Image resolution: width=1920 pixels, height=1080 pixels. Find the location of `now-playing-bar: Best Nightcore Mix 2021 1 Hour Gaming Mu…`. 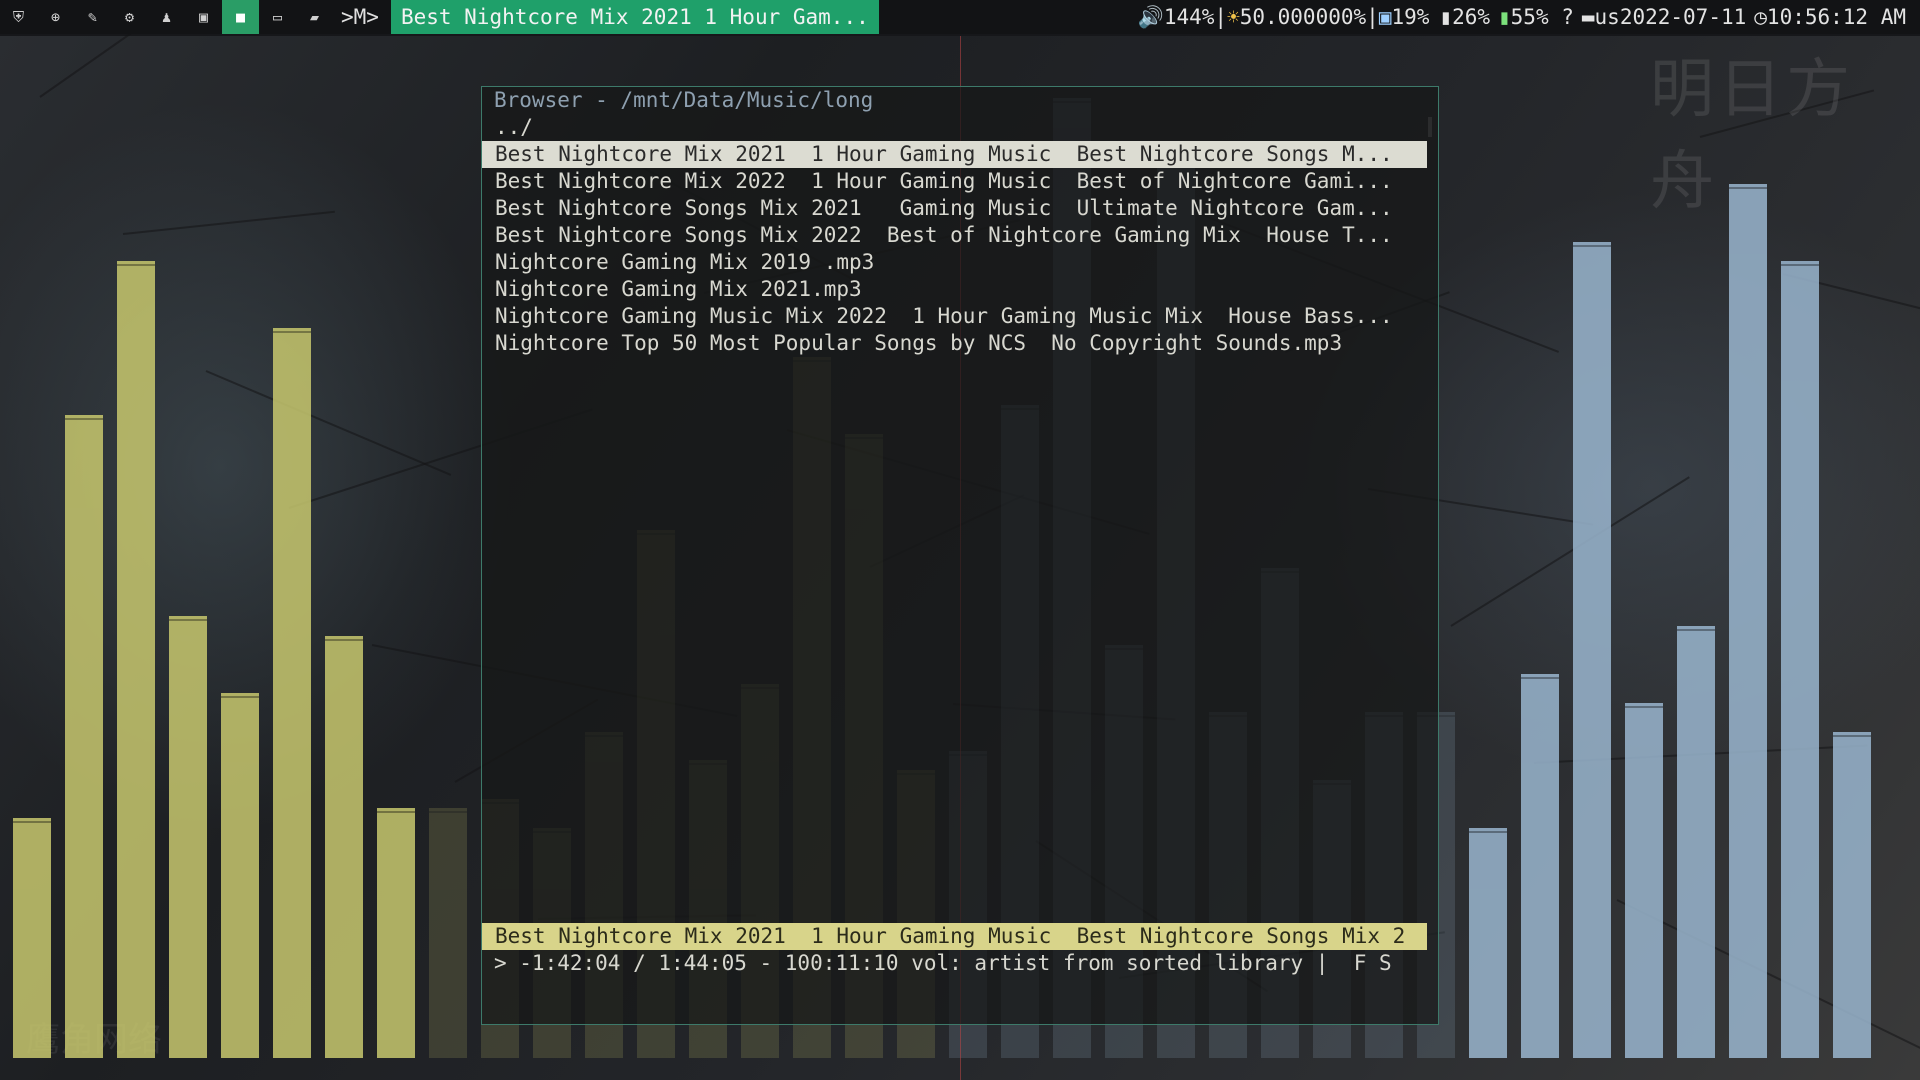

now-playing-bar: Best Nightcore Mix 2021 1 Hour Gaming Mu… is located at coordinates (954, 936).